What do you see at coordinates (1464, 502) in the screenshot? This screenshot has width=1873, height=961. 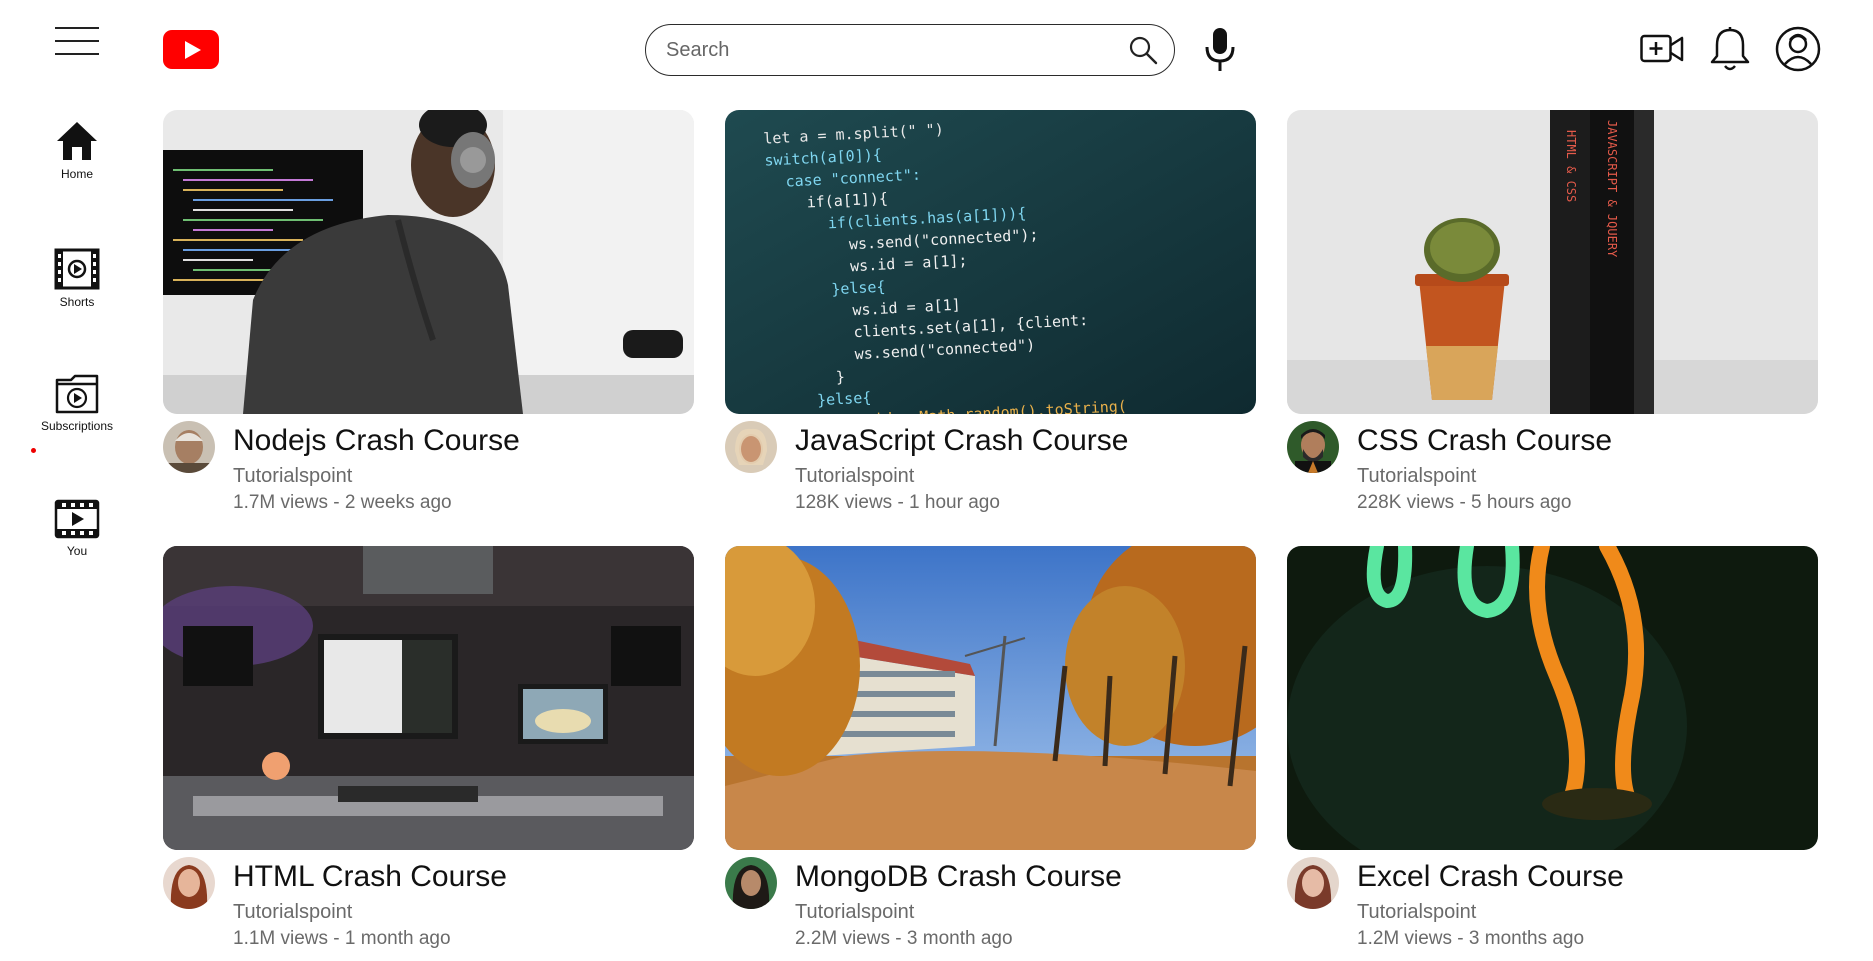 I see `video-stats: 228K views - 5 hours ago` at bounding box center [1464, 502].